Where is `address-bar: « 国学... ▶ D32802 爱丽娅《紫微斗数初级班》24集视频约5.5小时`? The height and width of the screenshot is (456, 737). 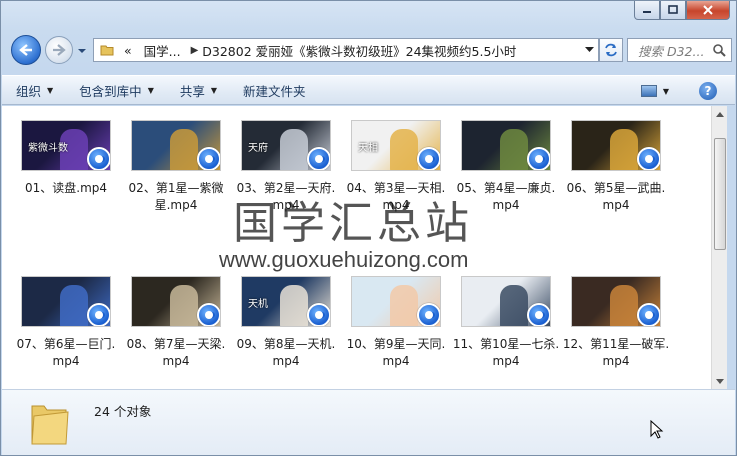
address-bar: « 国学... ▶ D32802 爱丽娅《紫微斗数初级班》24集视频约5.5小时 is located at coordinates (346, 50).